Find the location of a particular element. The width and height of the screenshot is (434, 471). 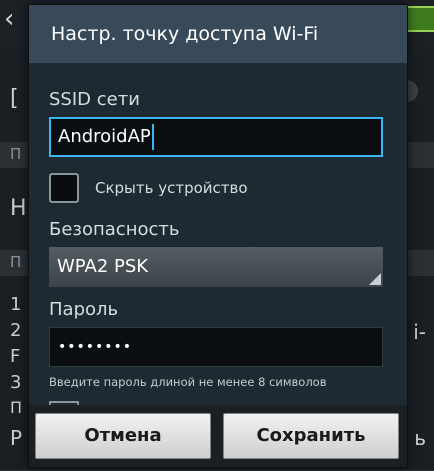

background-line-fragment: ь is located at coordinates (420, 438).